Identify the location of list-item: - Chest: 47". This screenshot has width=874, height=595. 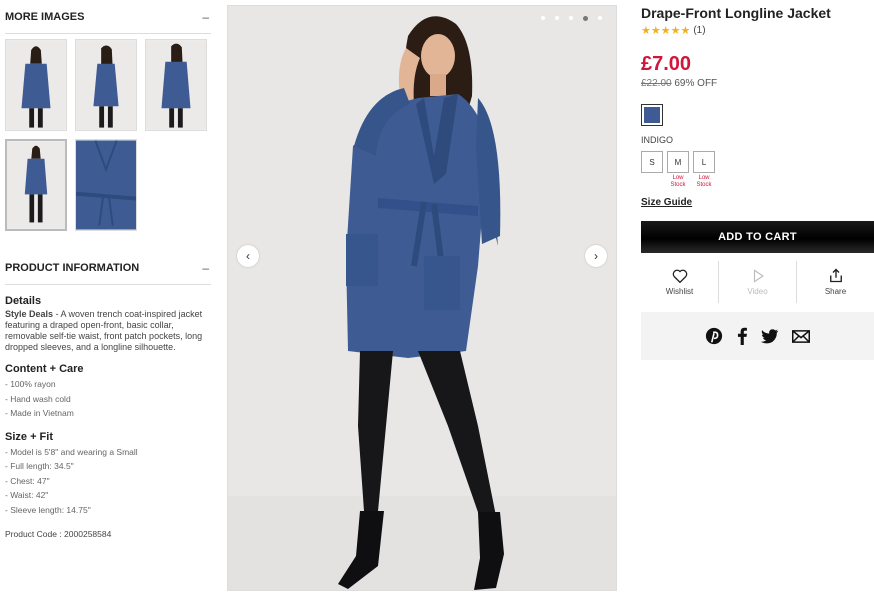
(27, 480).